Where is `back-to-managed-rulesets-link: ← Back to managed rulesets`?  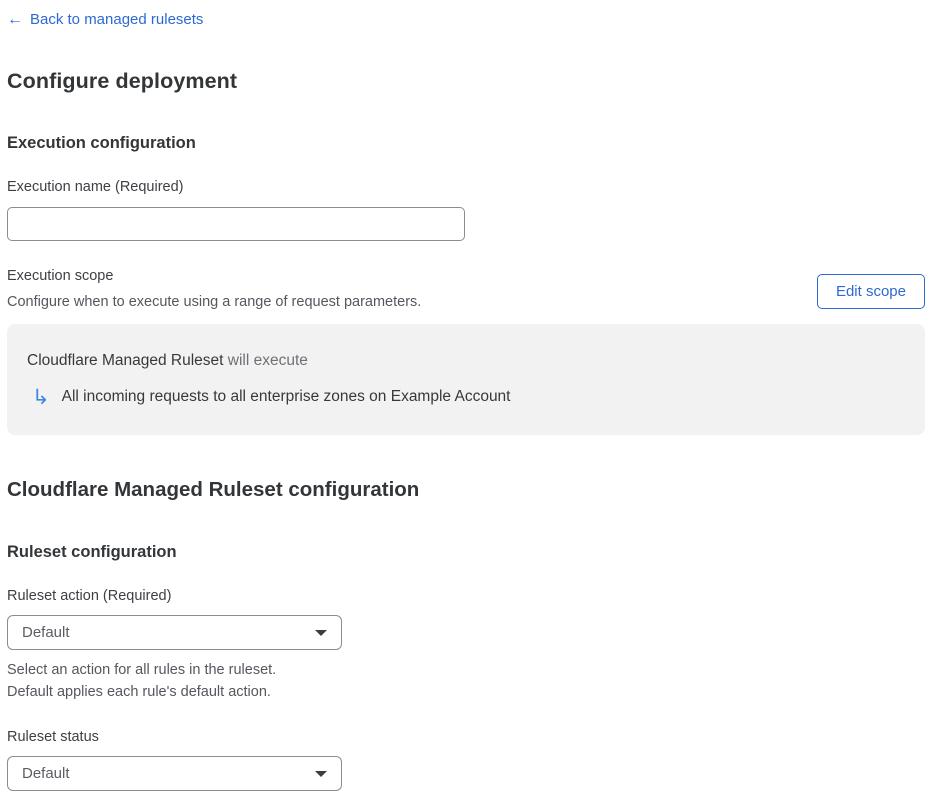 back-to-managed-rulesets-link: ← Back to managed rulesets is located at coordinates (105, 19).